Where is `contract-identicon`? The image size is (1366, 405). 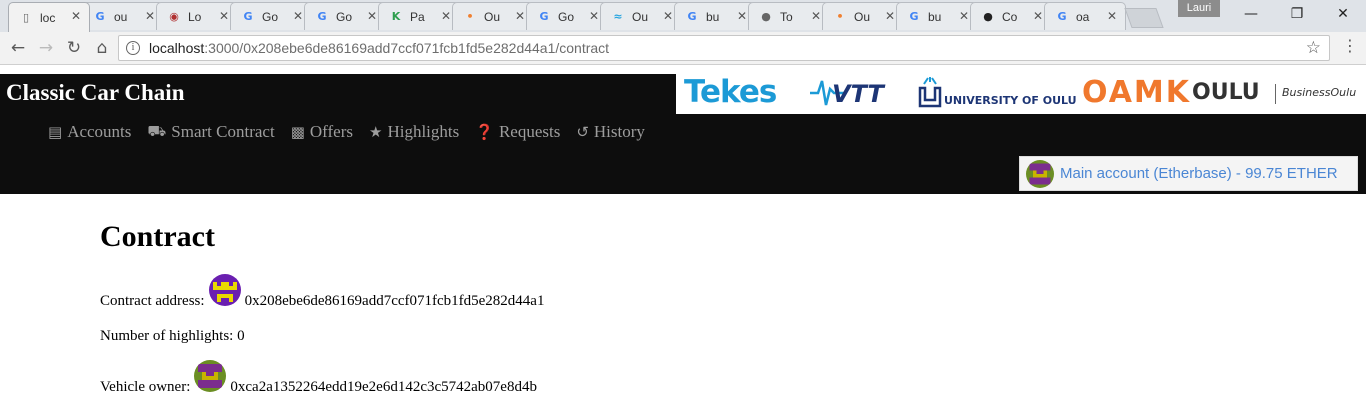
contract-identicon is located at coordinates (224, 290).